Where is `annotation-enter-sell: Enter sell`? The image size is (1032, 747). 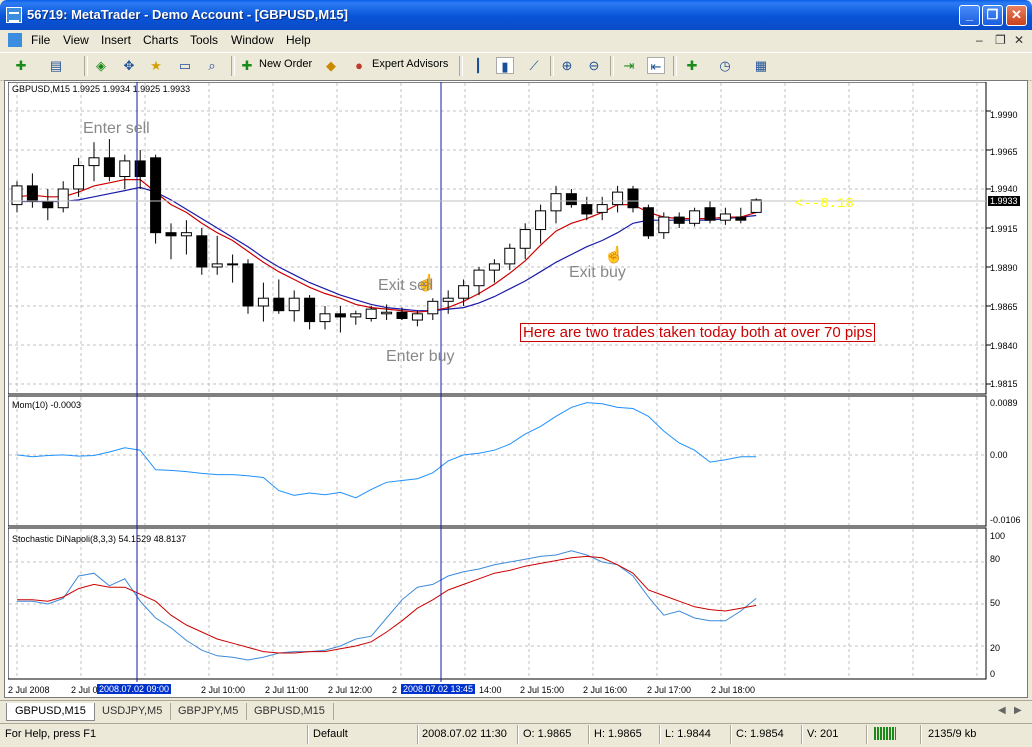 annotation-enter-sell: Enter sell is located at coordinates (116, 128).